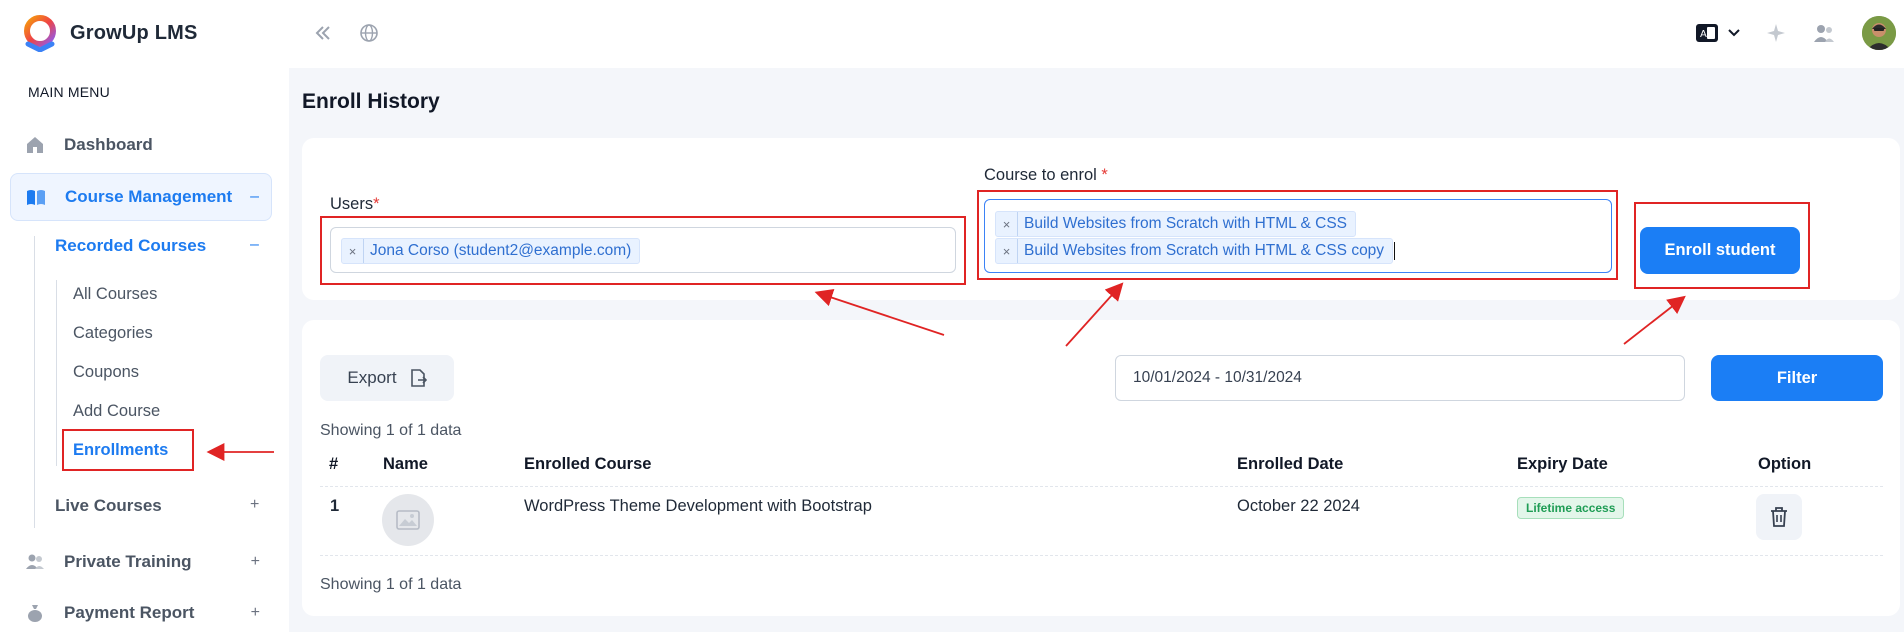 This screenshot has width=1904, height=632. I want to click on leaf-coupons: Coupons, so click(106, 372).